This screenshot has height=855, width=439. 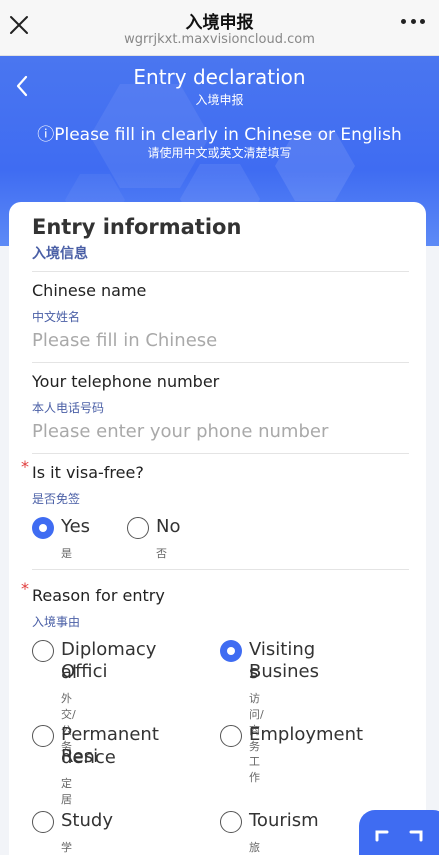 I want to click on radio-label: Employment, so click(x=306, y=734).